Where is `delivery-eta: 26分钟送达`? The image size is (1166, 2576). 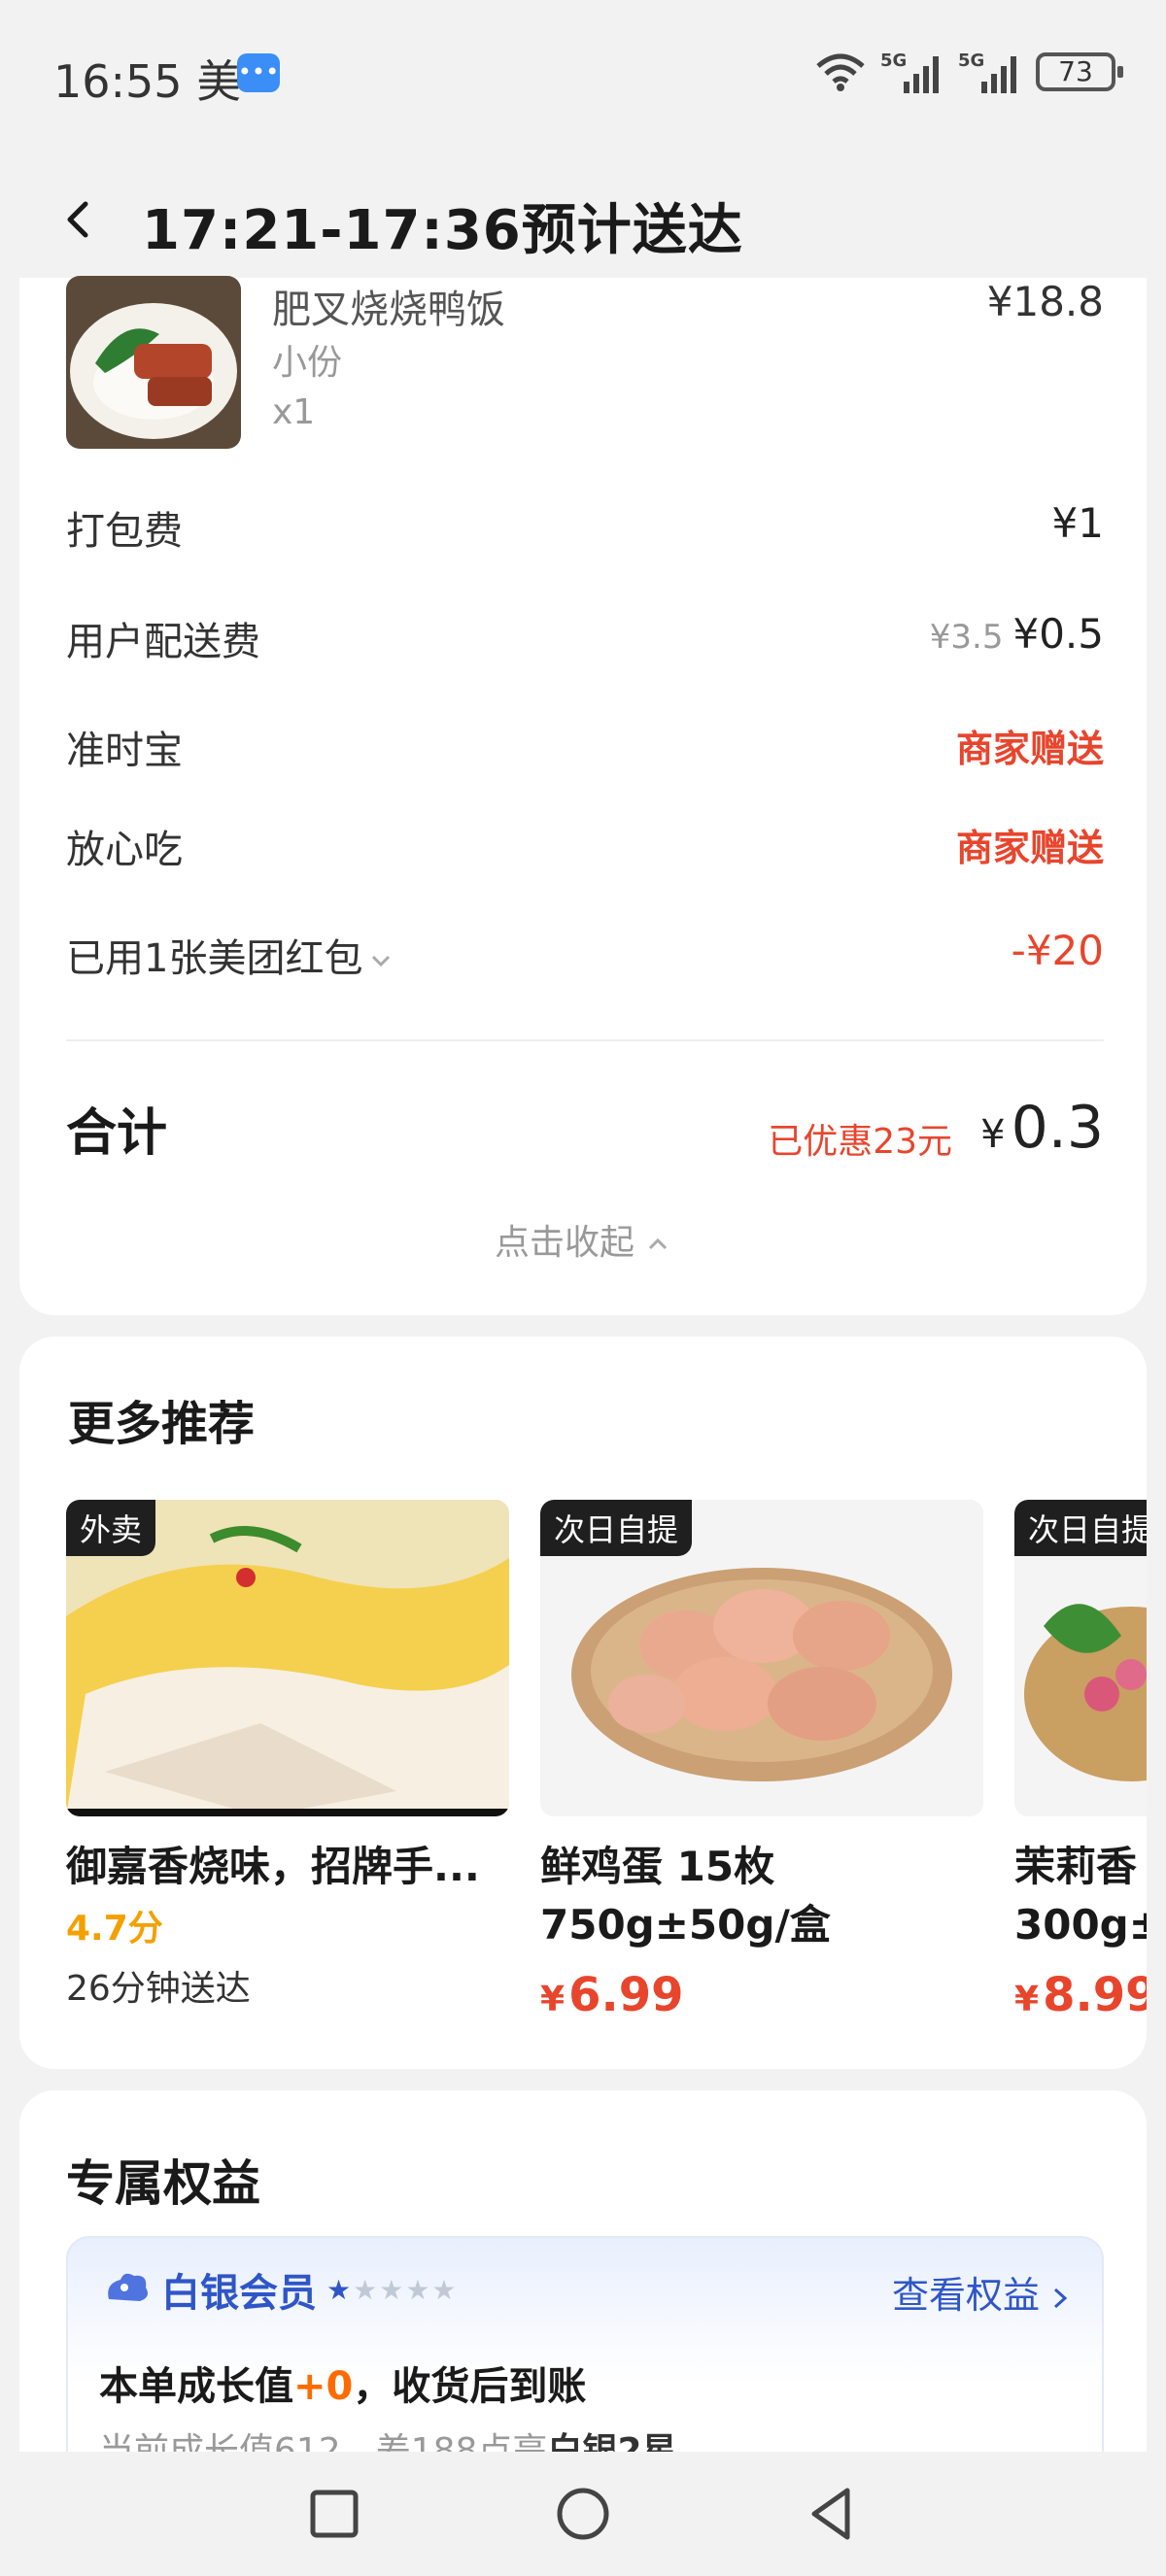 delivery-eta: 26分钟送达 is located at coordinates (158, 1989).